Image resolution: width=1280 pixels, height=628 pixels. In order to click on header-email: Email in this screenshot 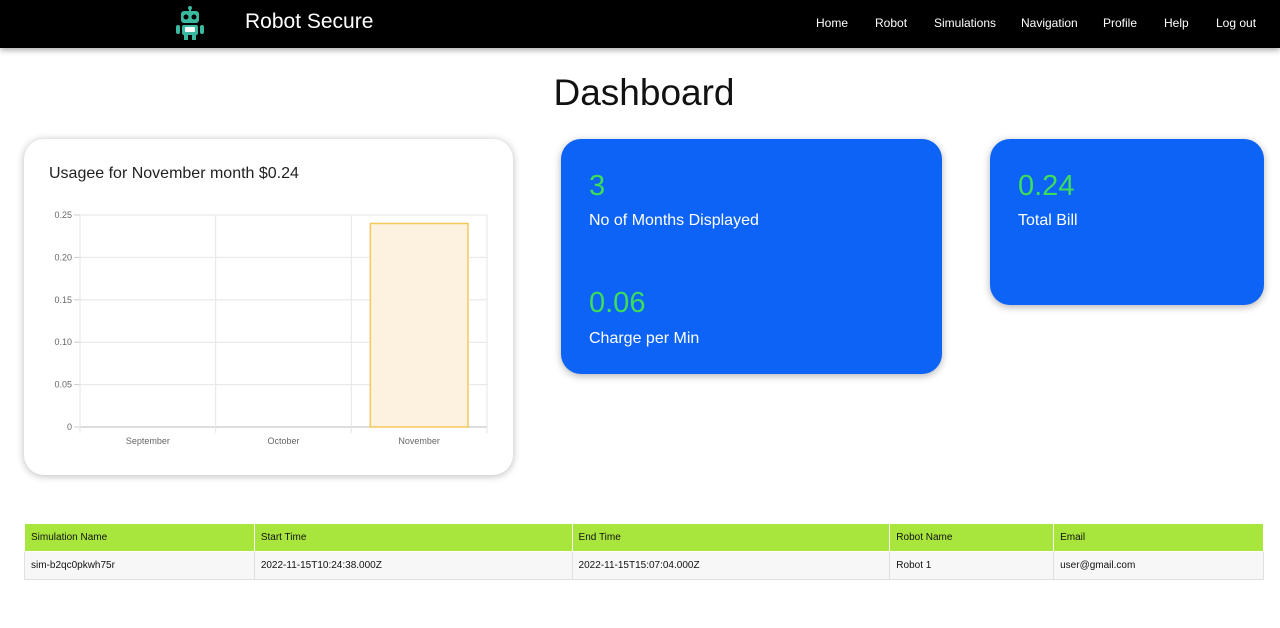, I will do `click(1158, 537)`.